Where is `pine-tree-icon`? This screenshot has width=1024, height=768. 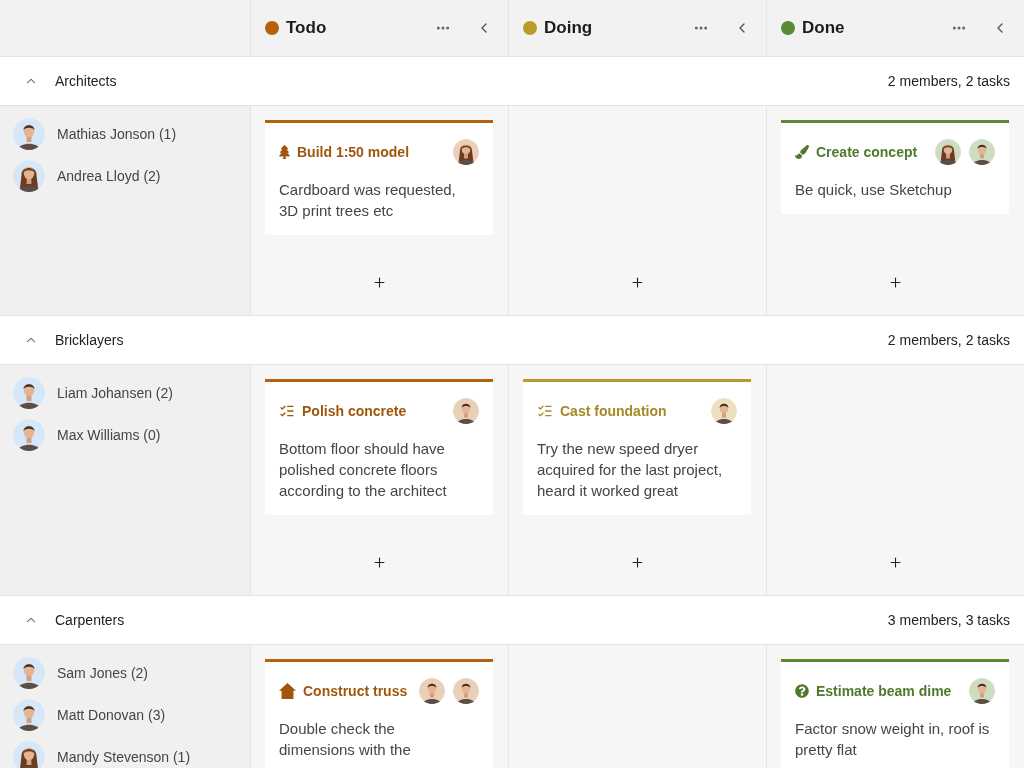
pine-tree-icon is located at coordinates (284, 152).